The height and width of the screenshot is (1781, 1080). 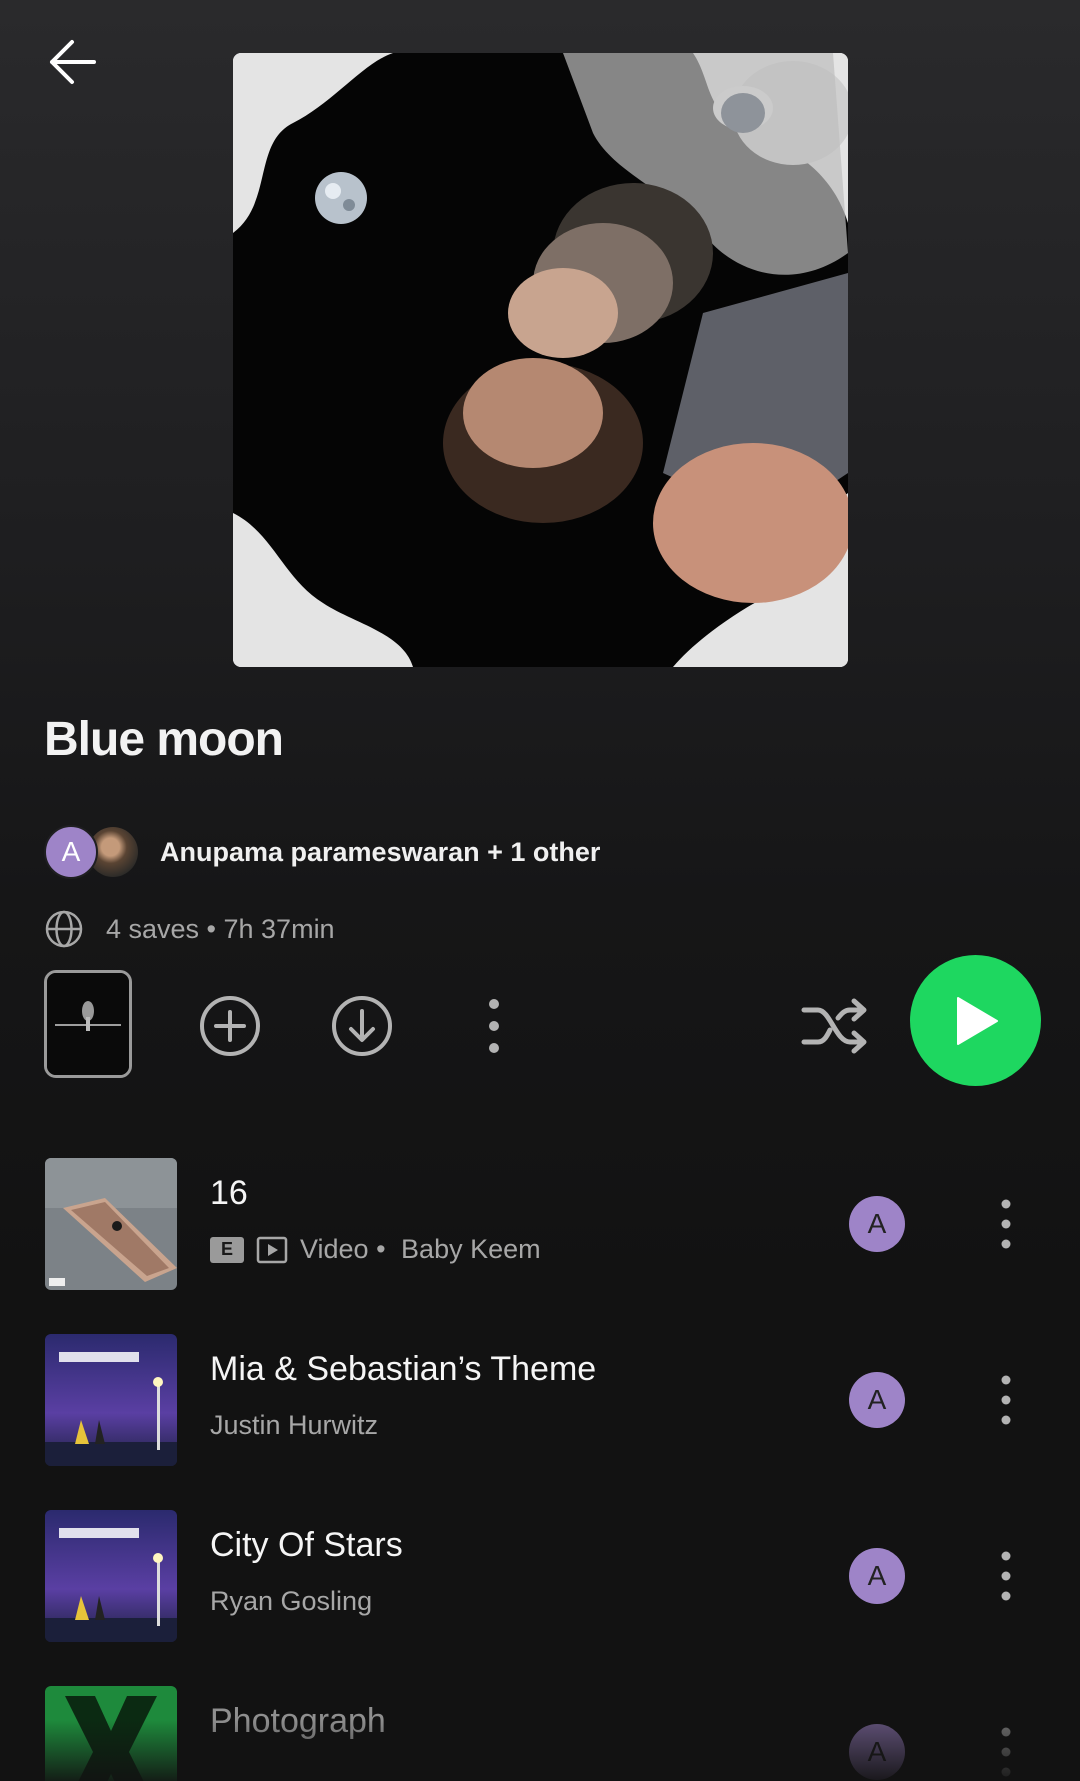 I want to click on thumbnail-art, so click(x=88, y=1024).